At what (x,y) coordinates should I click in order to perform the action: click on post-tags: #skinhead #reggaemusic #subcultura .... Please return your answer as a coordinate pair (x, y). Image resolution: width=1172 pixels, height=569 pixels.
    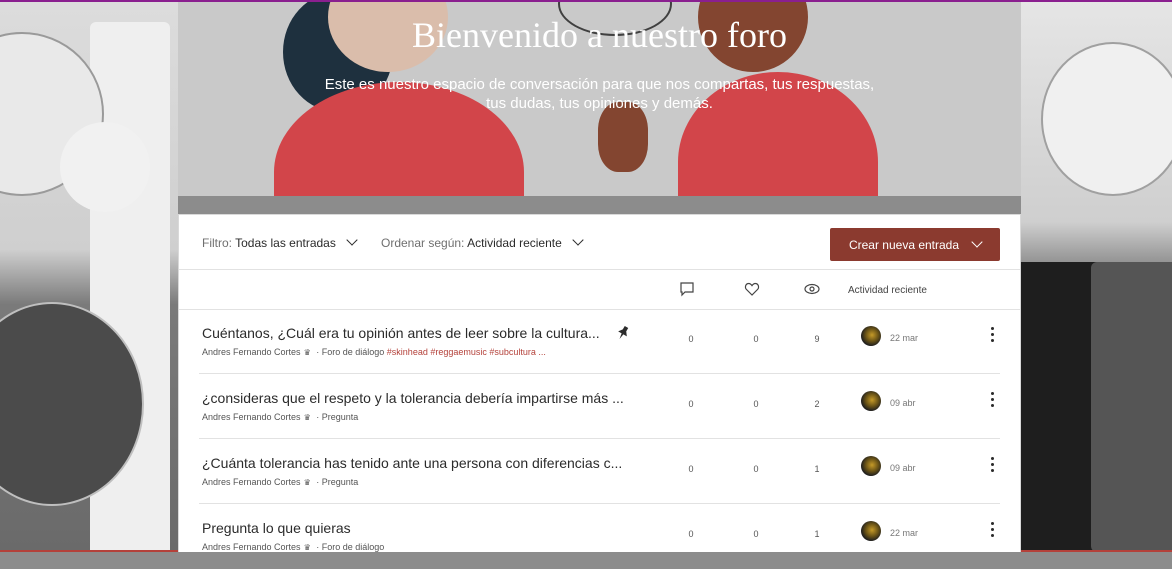
    Looking at the image, I should click on (466, 352).